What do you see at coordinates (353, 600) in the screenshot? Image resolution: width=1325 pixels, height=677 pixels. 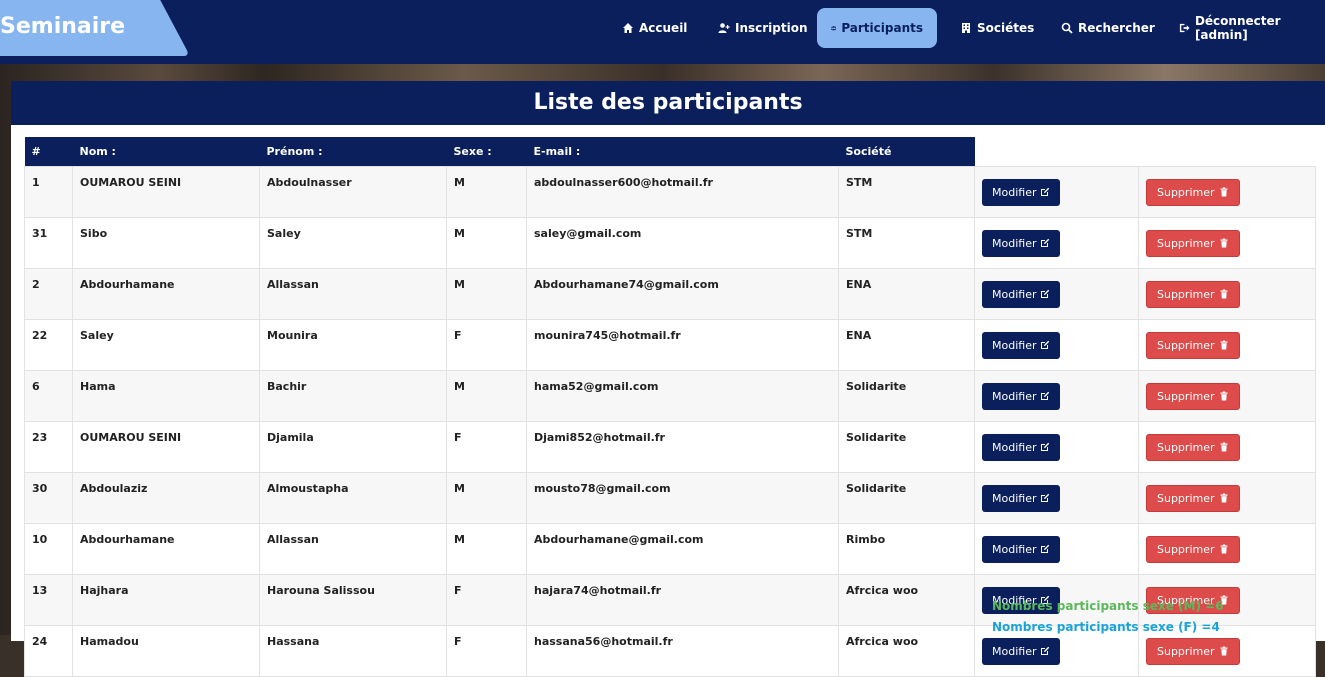 I see `cell-prenom: Harouna Salissou` at bounding box center [353, 600].